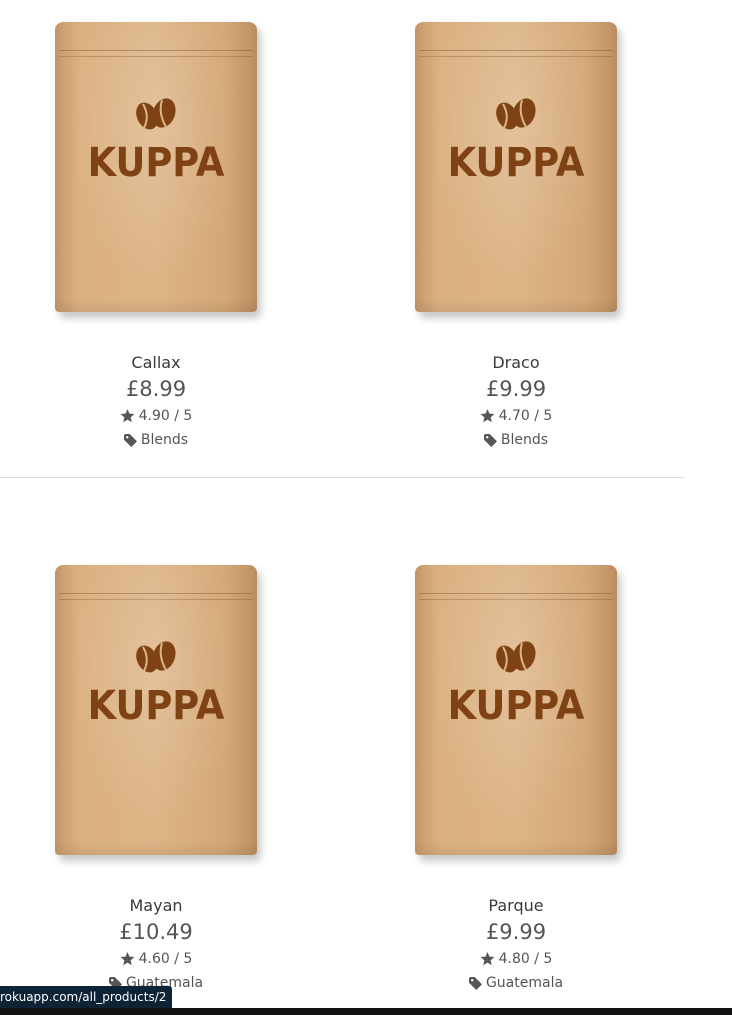 The image size is (732, 1015). I want to click on product-rating: 4.80 / 5, so click(516, 959).